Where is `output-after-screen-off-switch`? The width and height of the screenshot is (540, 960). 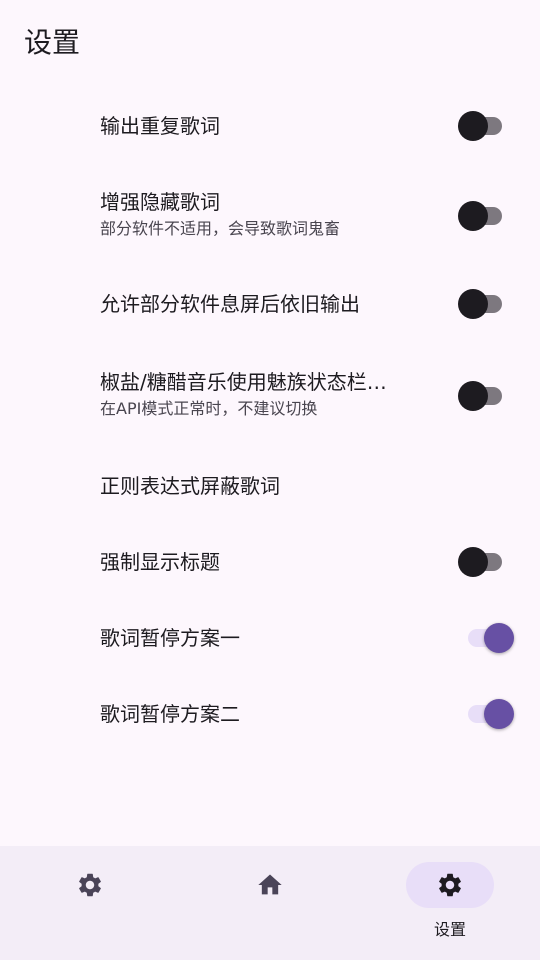 output-after-screen-off-switch is located at coordinates (480, 304).